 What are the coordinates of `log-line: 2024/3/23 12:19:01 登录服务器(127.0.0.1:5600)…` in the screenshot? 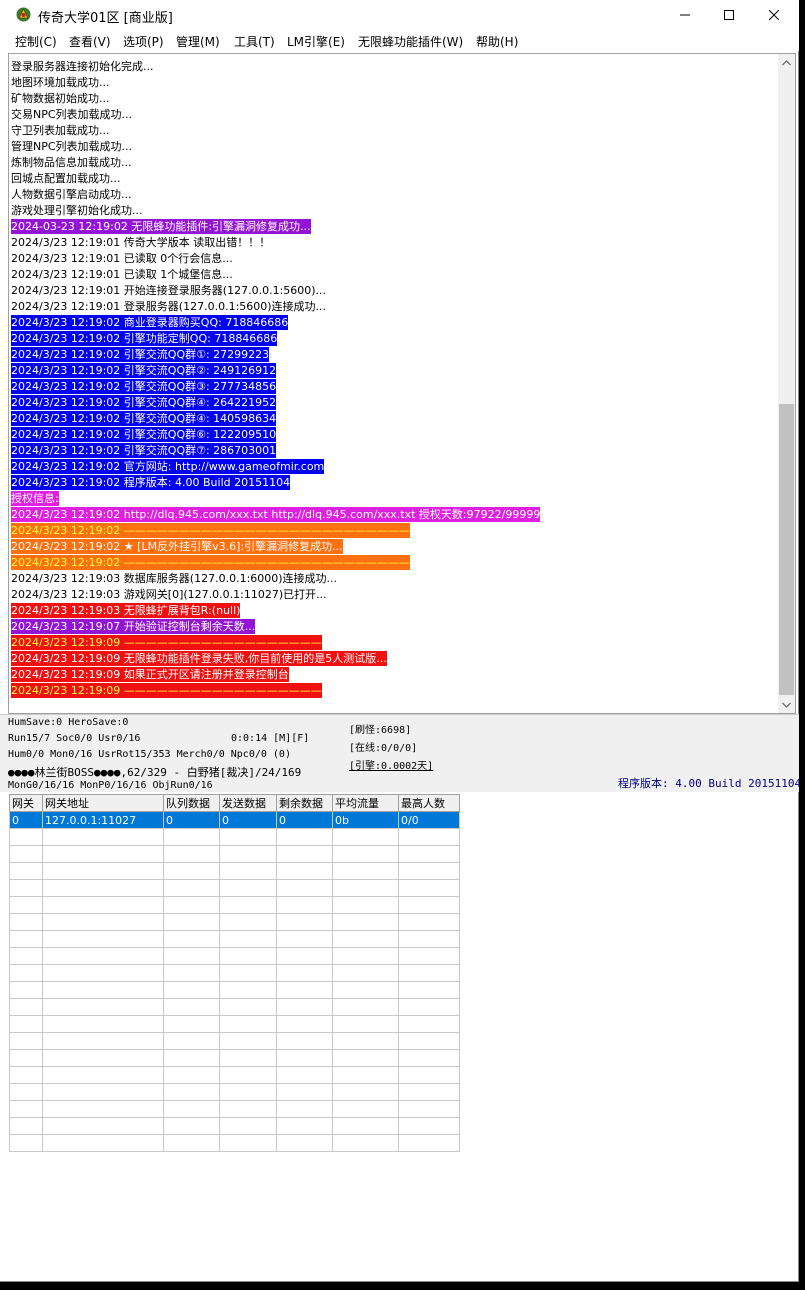 It's located at (395, 304).